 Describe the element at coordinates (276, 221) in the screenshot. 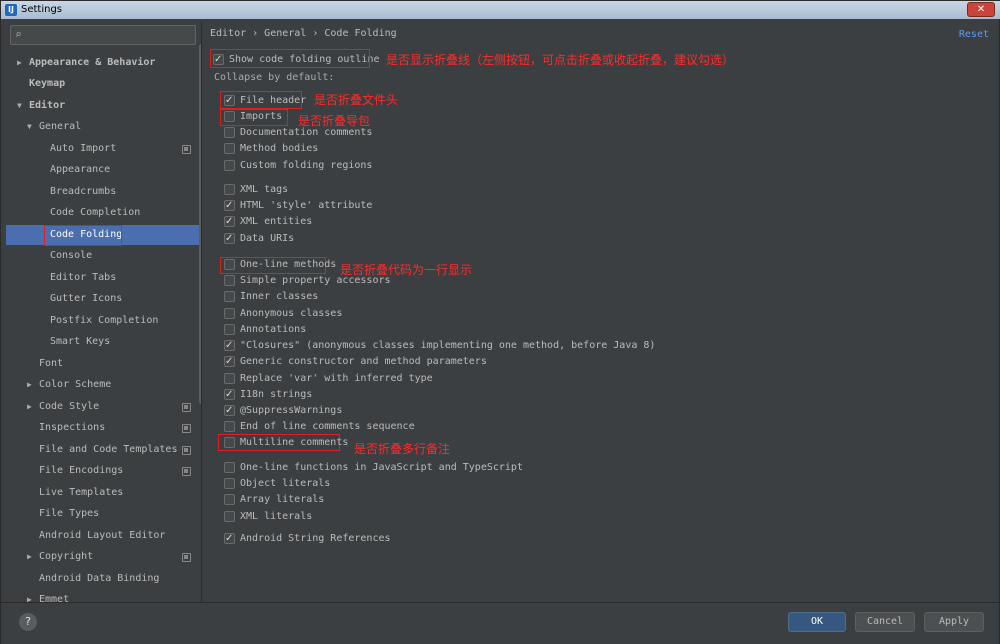

I see `option-label: XML entities` at that location.